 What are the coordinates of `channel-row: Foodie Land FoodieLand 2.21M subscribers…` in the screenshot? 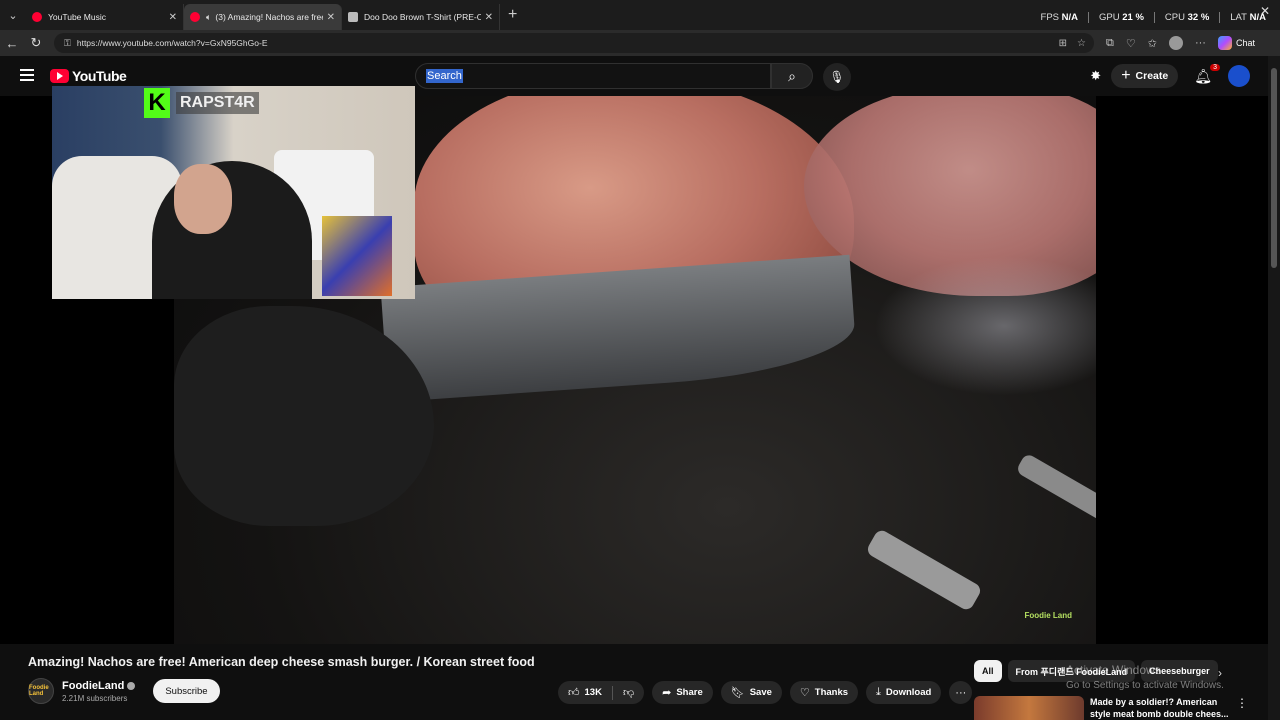 It's located at (124, 691).